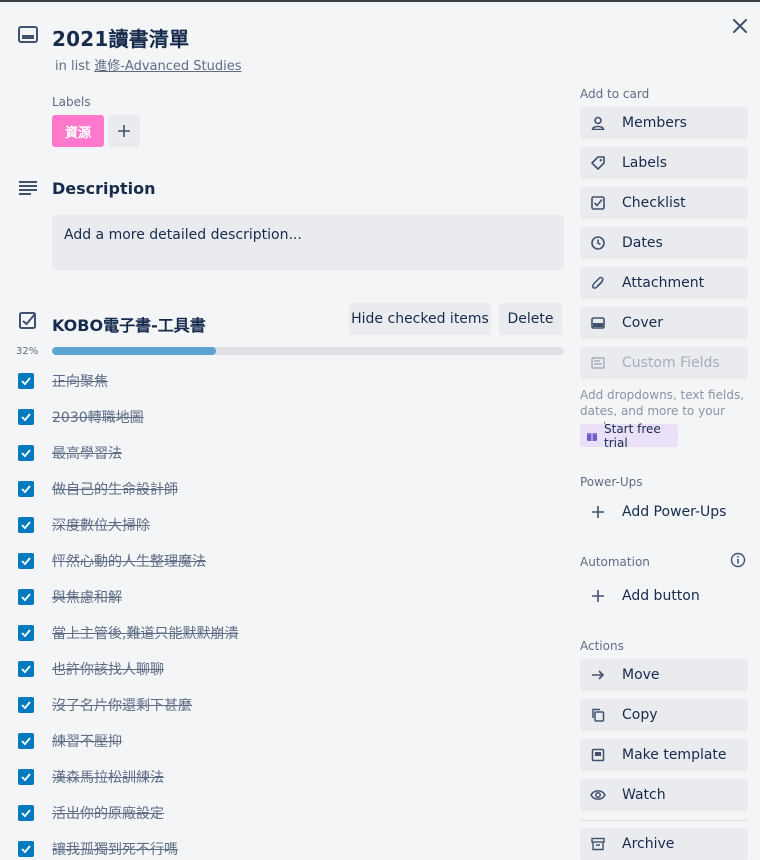 The image size is (760, 860). I want to click on cover-icon, so click(598, 323).